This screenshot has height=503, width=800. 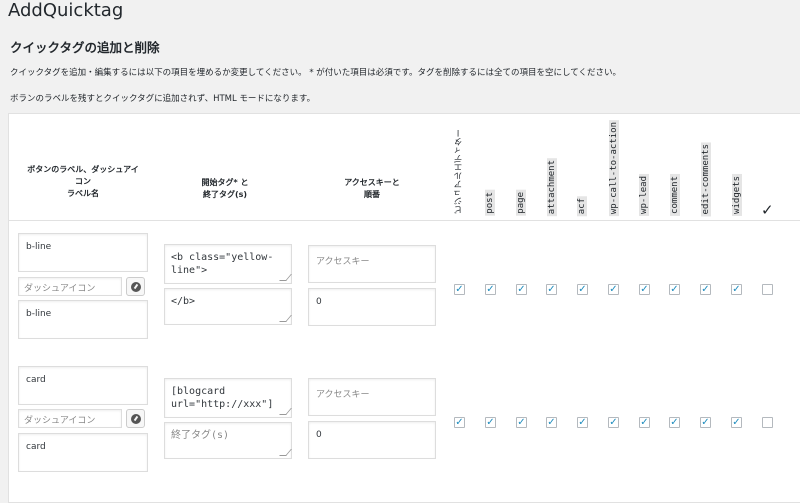 I want to click on app-title: AddQuicktag, so click(x=66, y=10).